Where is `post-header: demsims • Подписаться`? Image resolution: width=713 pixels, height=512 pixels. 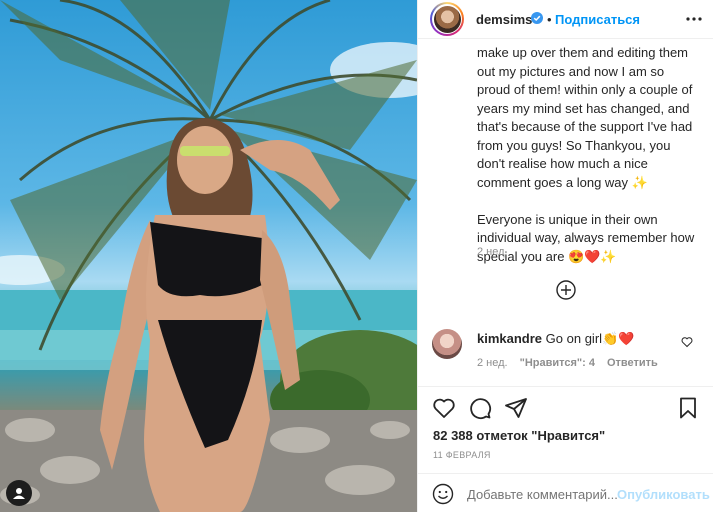 post-header: demsims • Подписаться is located at coordinates (565, 19).